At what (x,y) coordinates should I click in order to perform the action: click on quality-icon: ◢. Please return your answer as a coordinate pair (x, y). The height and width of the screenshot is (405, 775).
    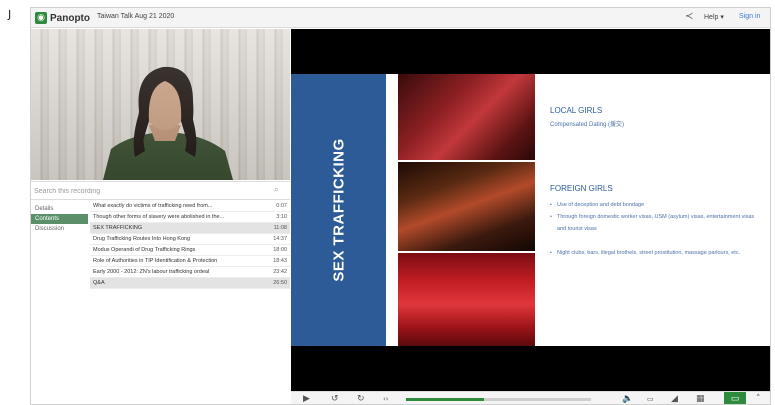
    Looking at the image, I should click on (674, 398).